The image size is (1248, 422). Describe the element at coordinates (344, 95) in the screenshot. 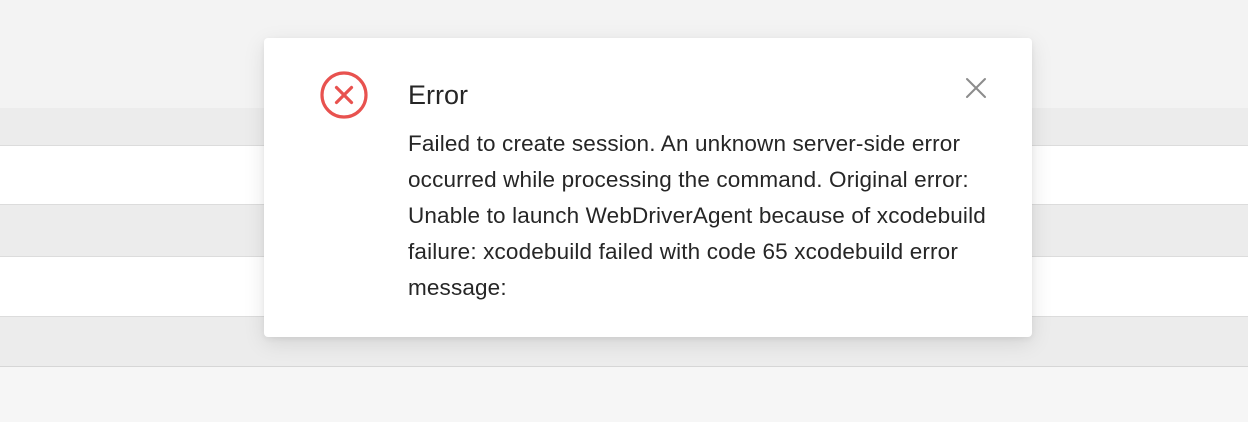

I see `error-circle-x-icon` at that location.